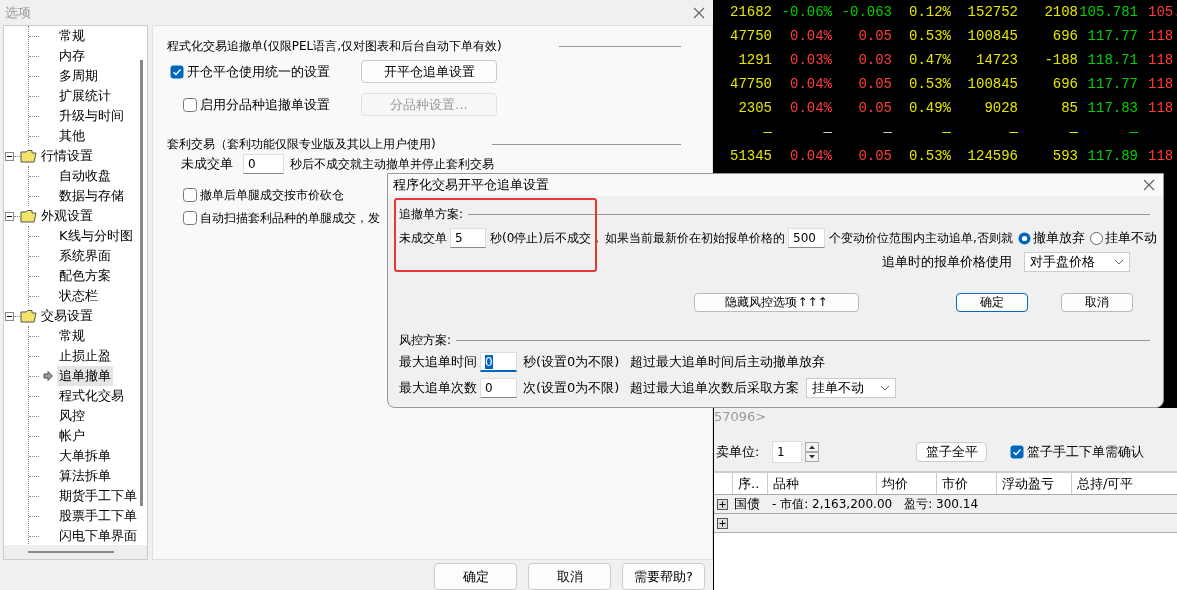  Describe the element at coordinates (810, 60) in the screenshot. I see `quote-cell-text: 0.03%` at that location.